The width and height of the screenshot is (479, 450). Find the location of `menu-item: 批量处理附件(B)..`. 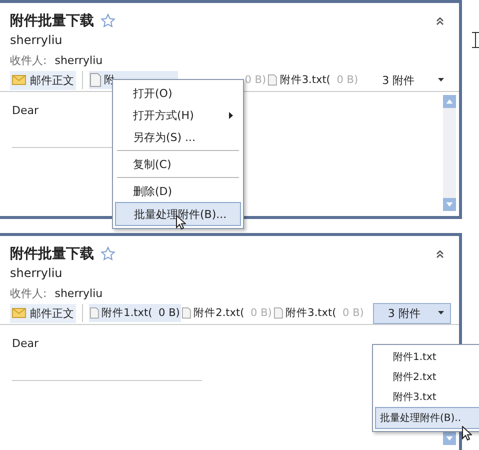

menu-item: 批量处理附件(B).. is located at coordinates (427, 418).